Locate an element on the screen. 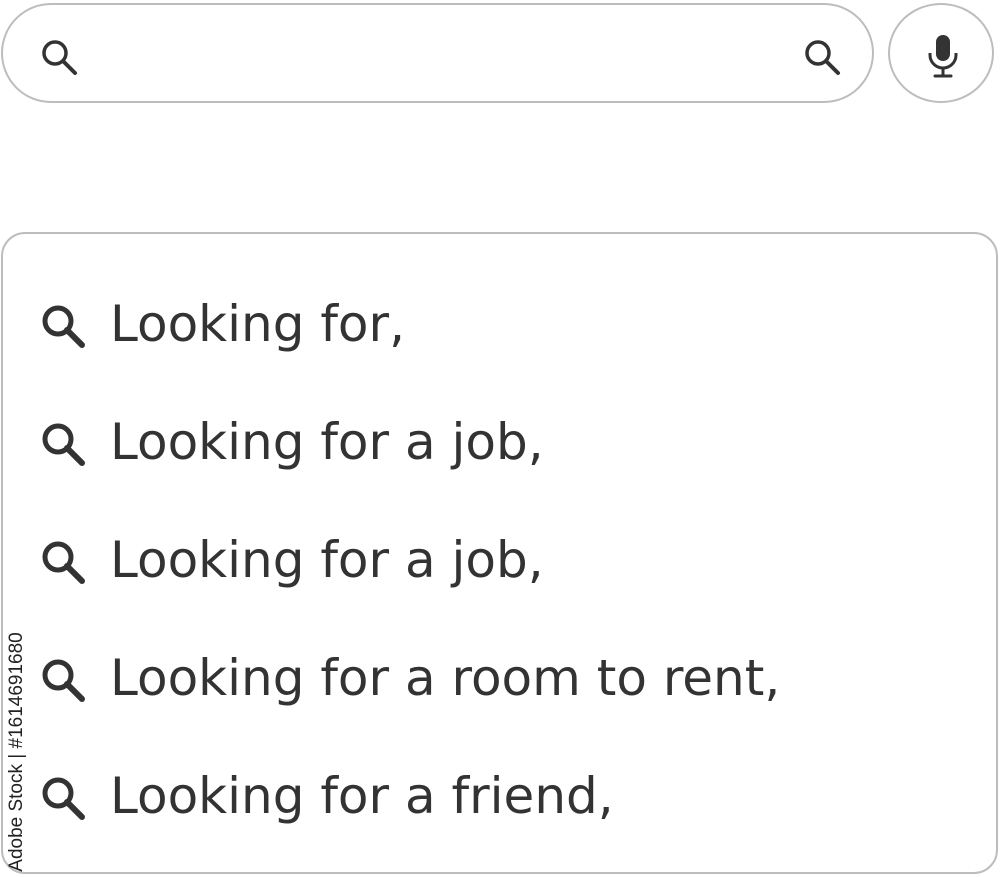  suggestion-label: Looking for a friend, is located at coordinates (362, 796).